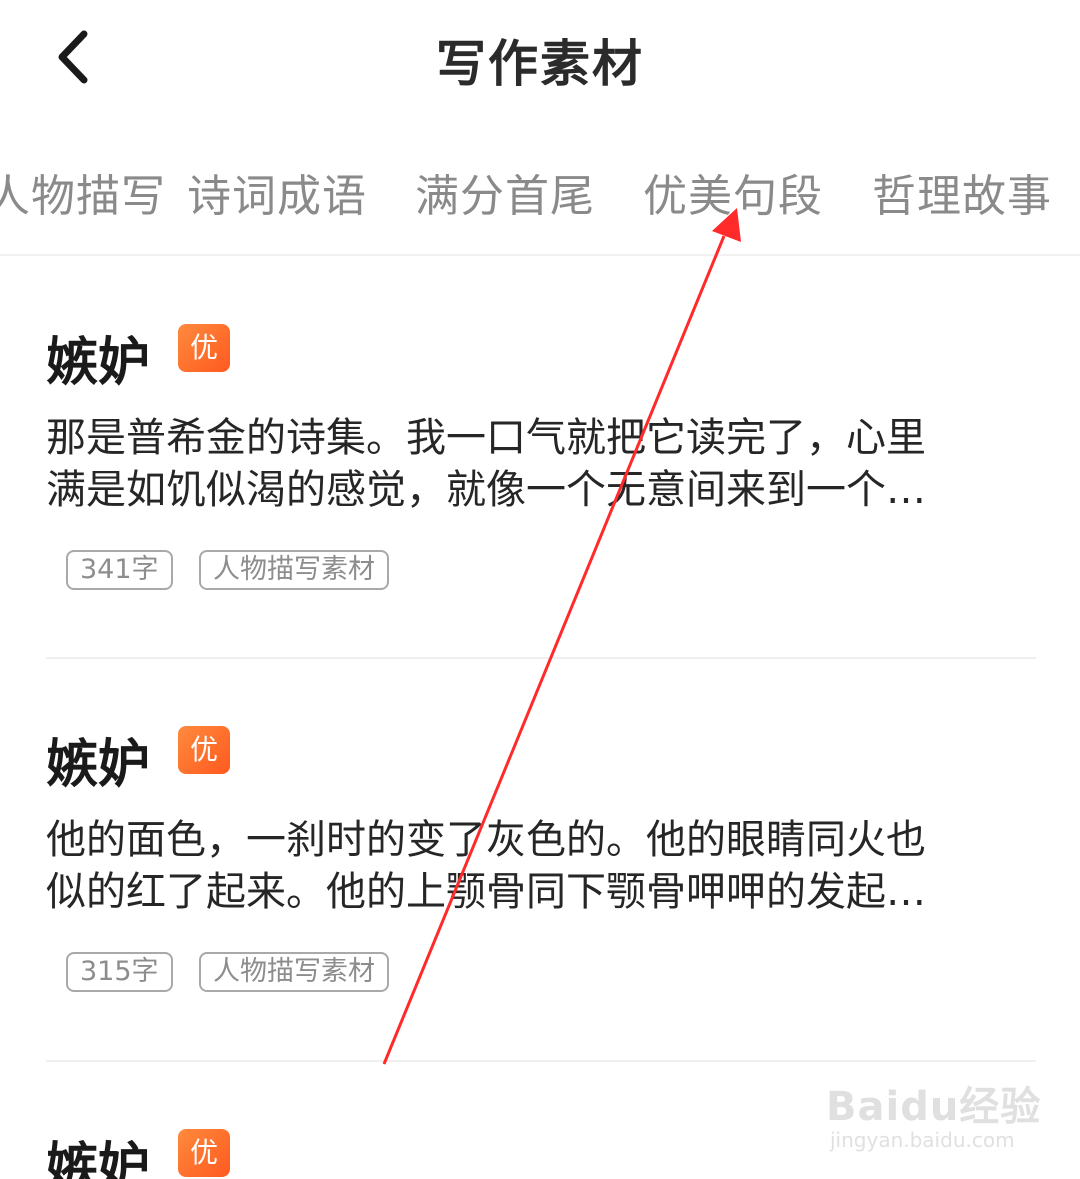  Describe the element at coordinates (934, 1107) in the screenshot. I see `watermark-logo-text: Baidu经验` at that location.